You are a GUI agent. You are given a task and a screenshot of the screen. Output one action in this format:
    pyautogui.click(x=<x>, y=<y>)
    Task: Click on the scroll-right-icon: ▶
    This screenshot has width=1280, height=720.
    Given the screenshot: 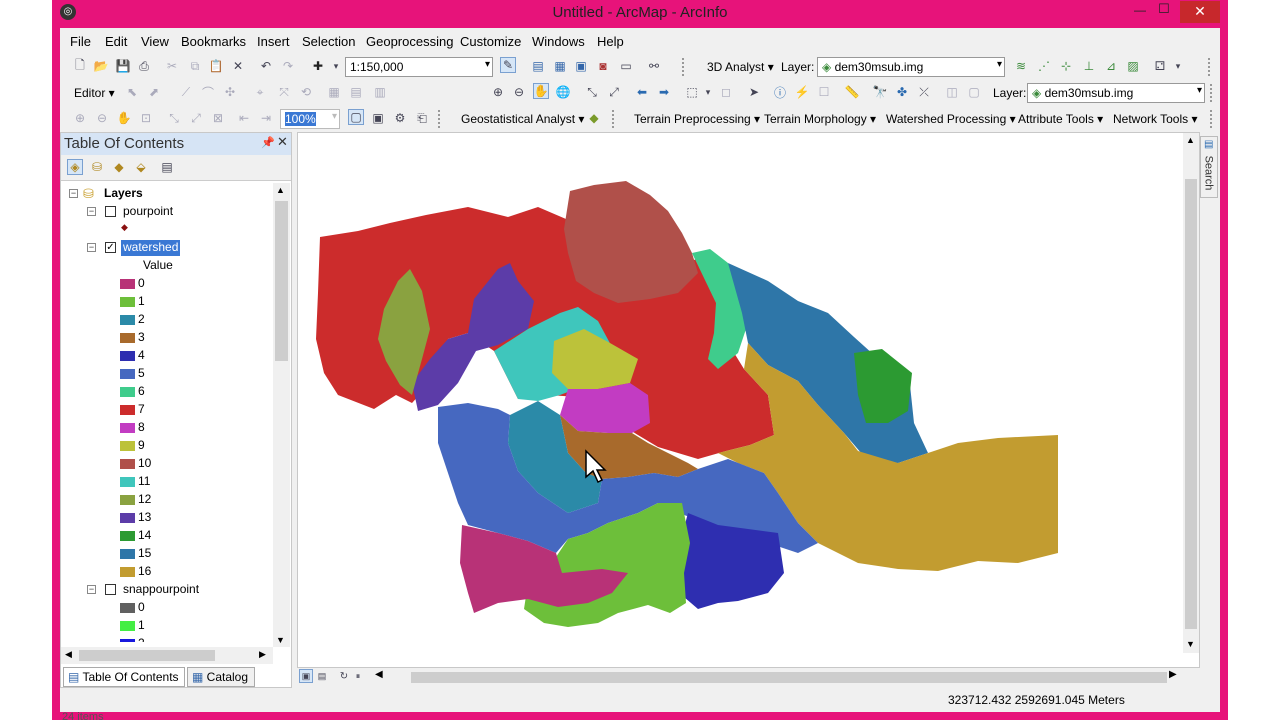 What is the action you would take?
    pyautogui.click(x=262, y=654)
    